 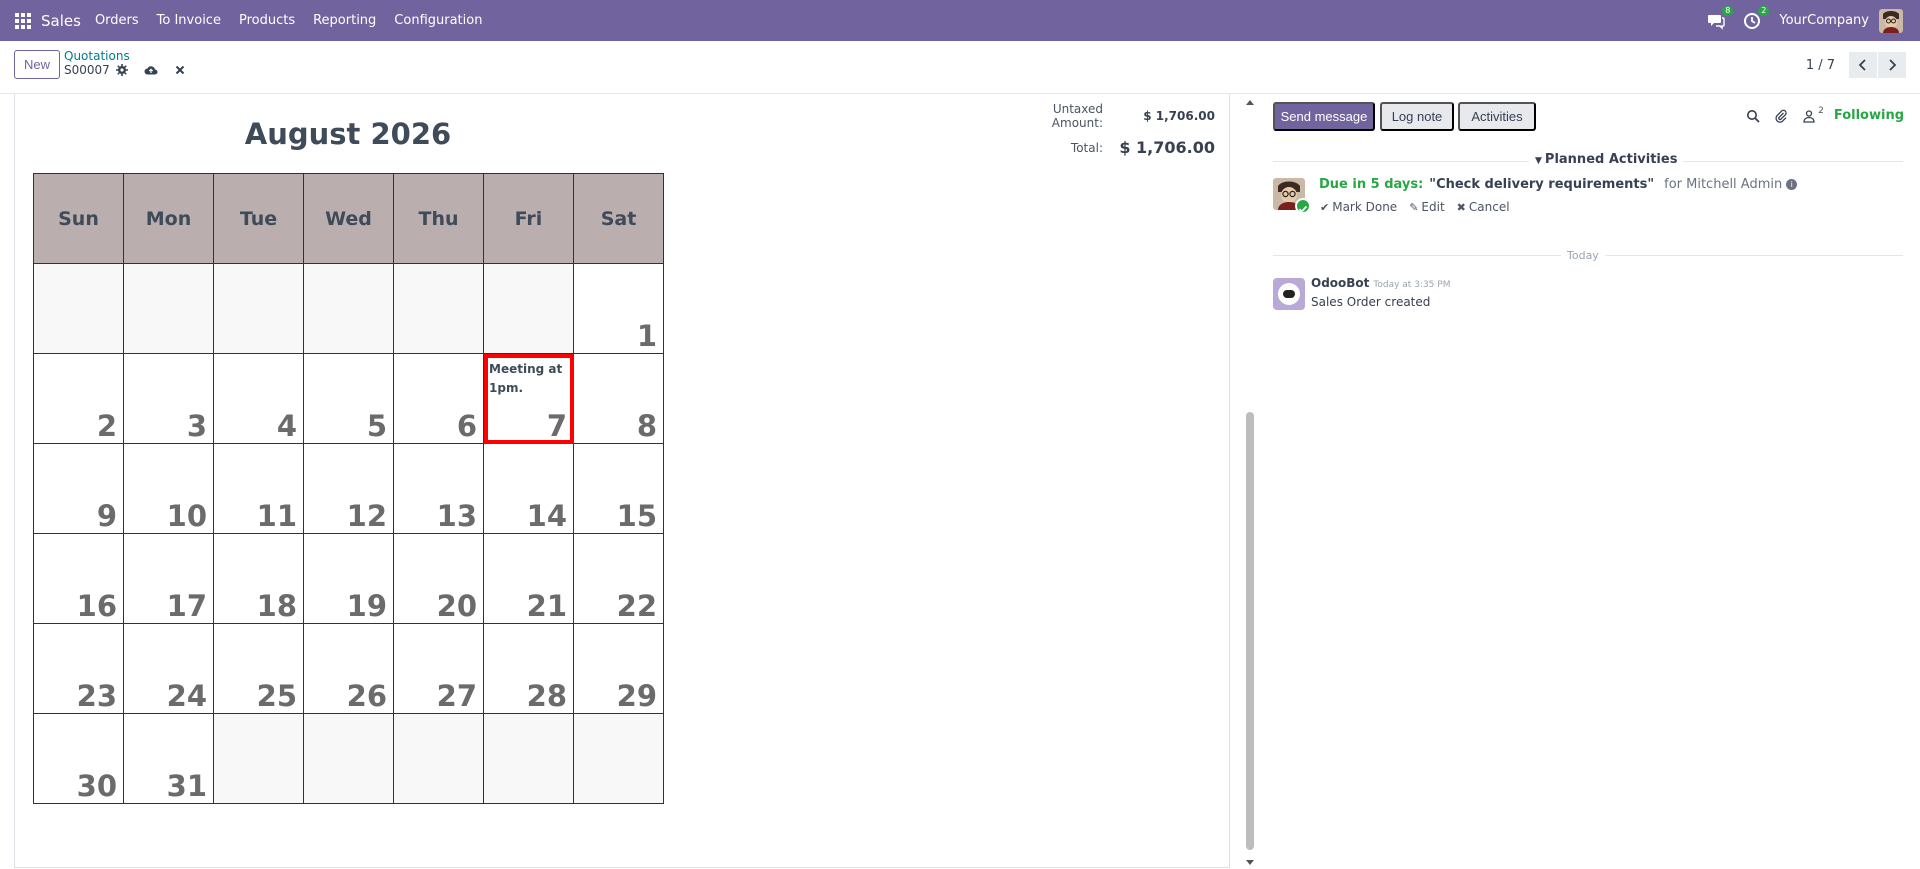 What do you see at coordinates (37, 64) in the screenshot?
I see `new-button: New` at bounding box center [37, 64].